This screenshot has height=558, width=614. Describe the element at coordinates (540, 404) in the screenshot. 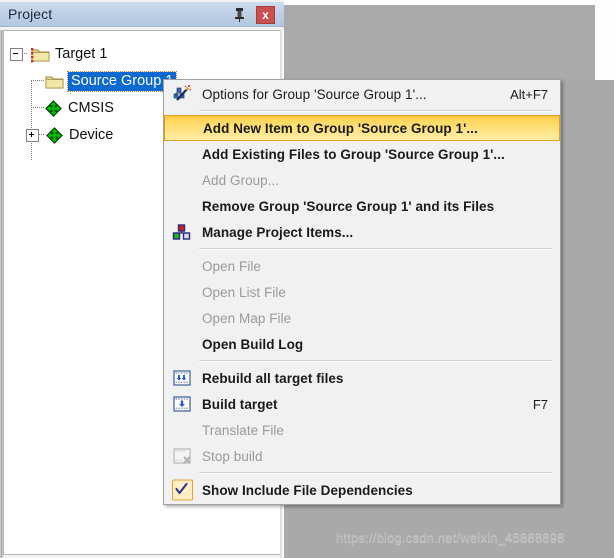

I see `menu-item-accelerator: F7` at that location.